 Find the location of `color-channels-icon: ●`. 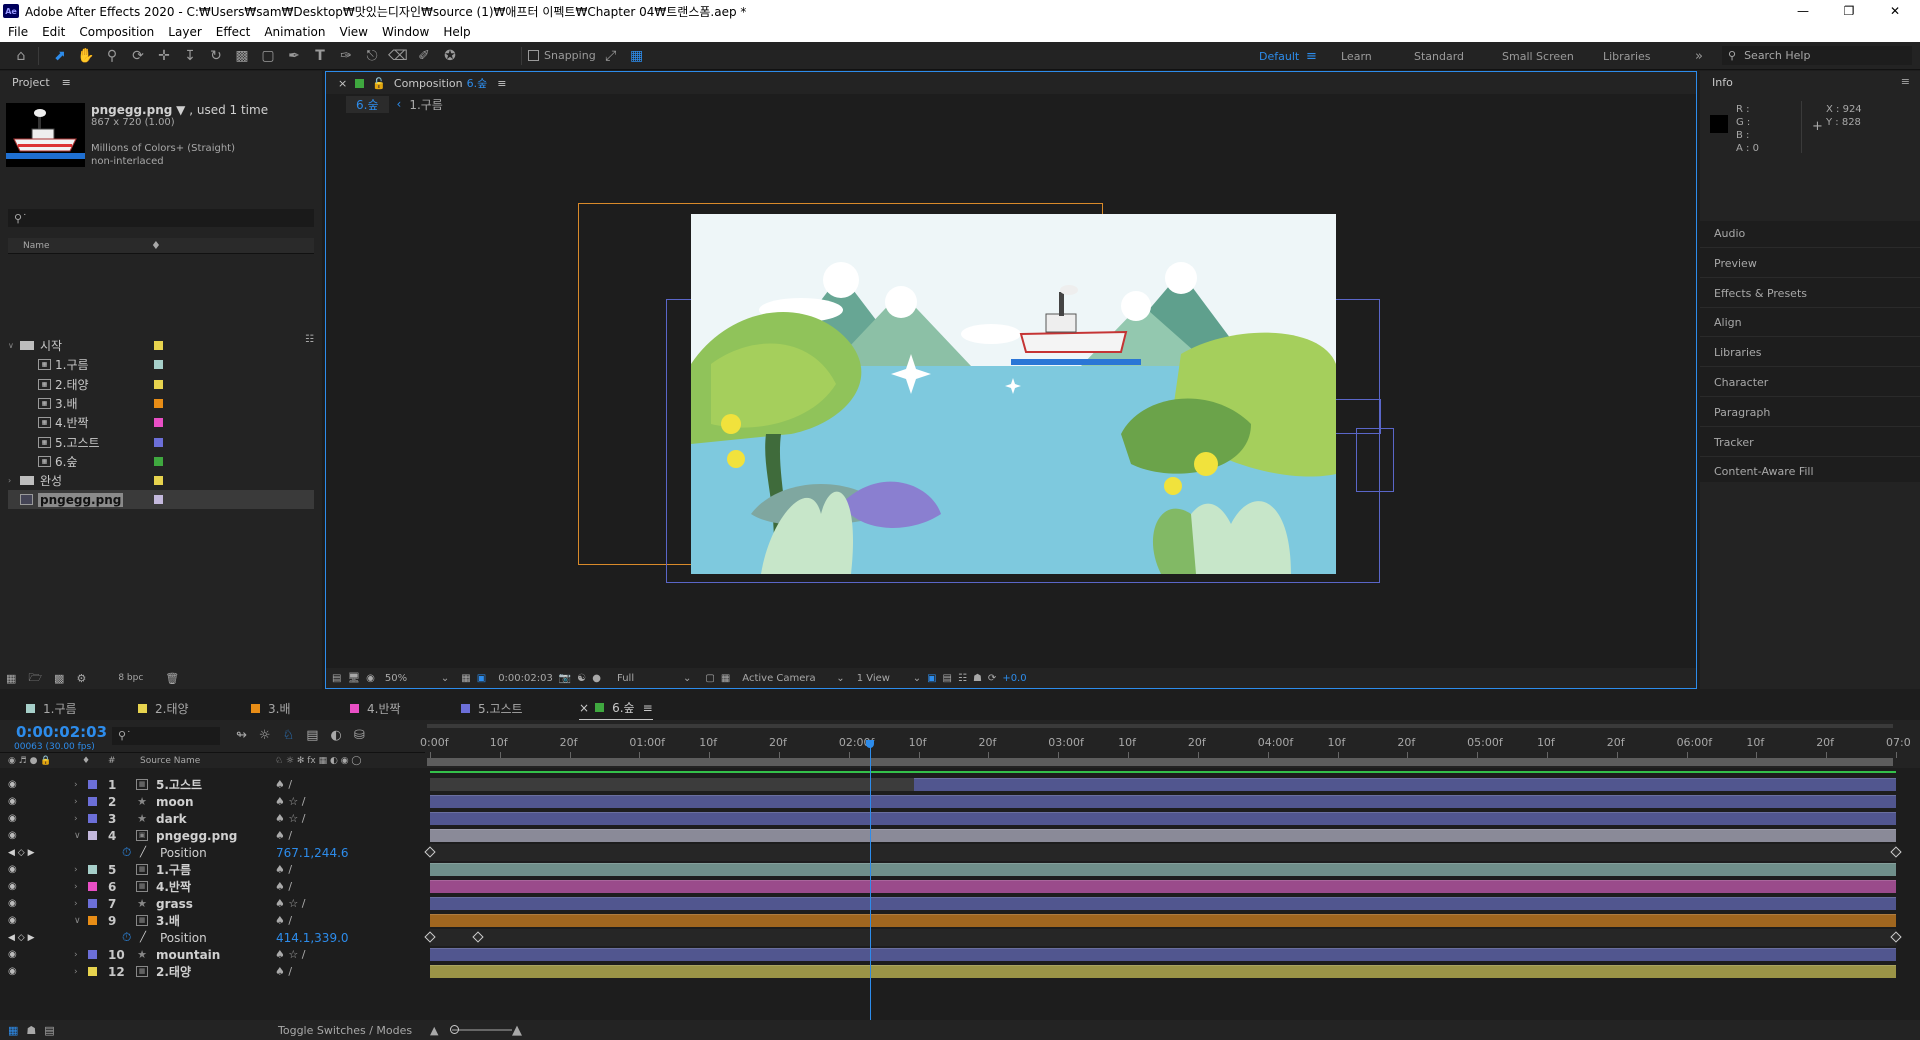

color-channels-icon: ● is located at coordinates (596, 678).